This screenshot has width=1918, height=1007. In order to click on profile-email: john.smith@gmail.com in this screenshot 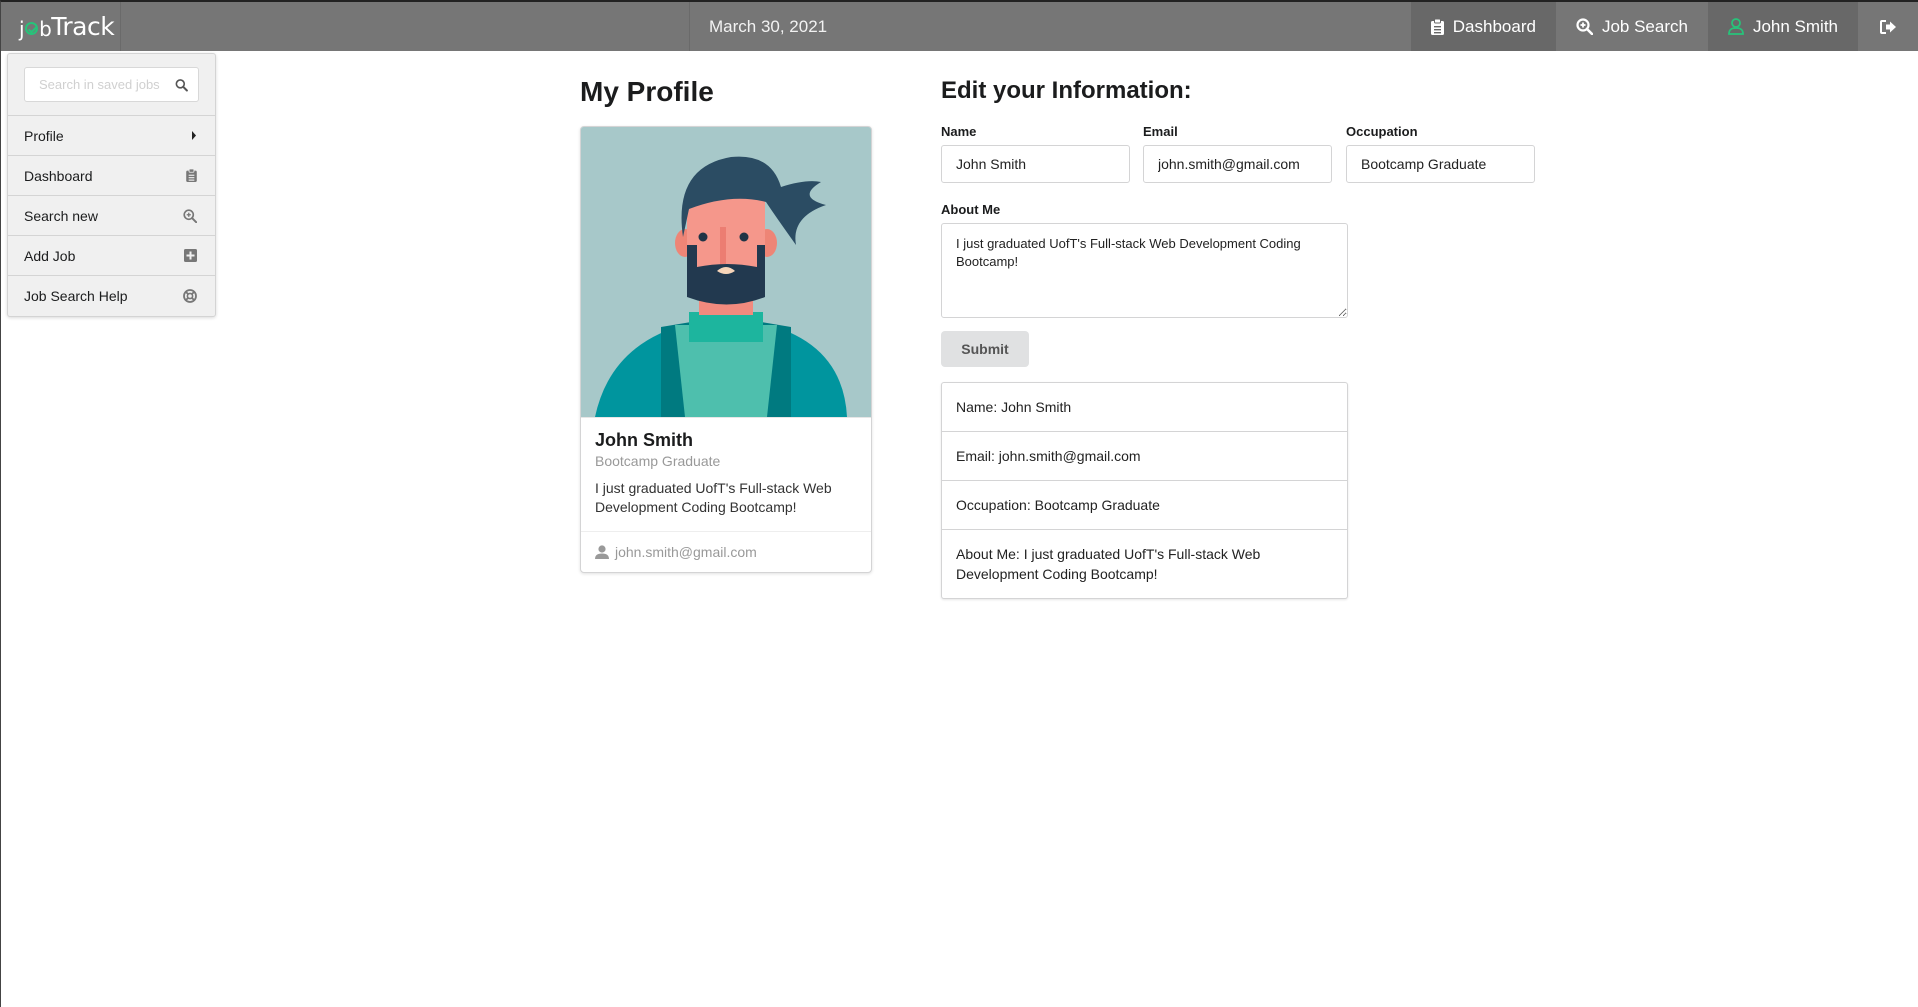, I will do `click(686, 552)`.